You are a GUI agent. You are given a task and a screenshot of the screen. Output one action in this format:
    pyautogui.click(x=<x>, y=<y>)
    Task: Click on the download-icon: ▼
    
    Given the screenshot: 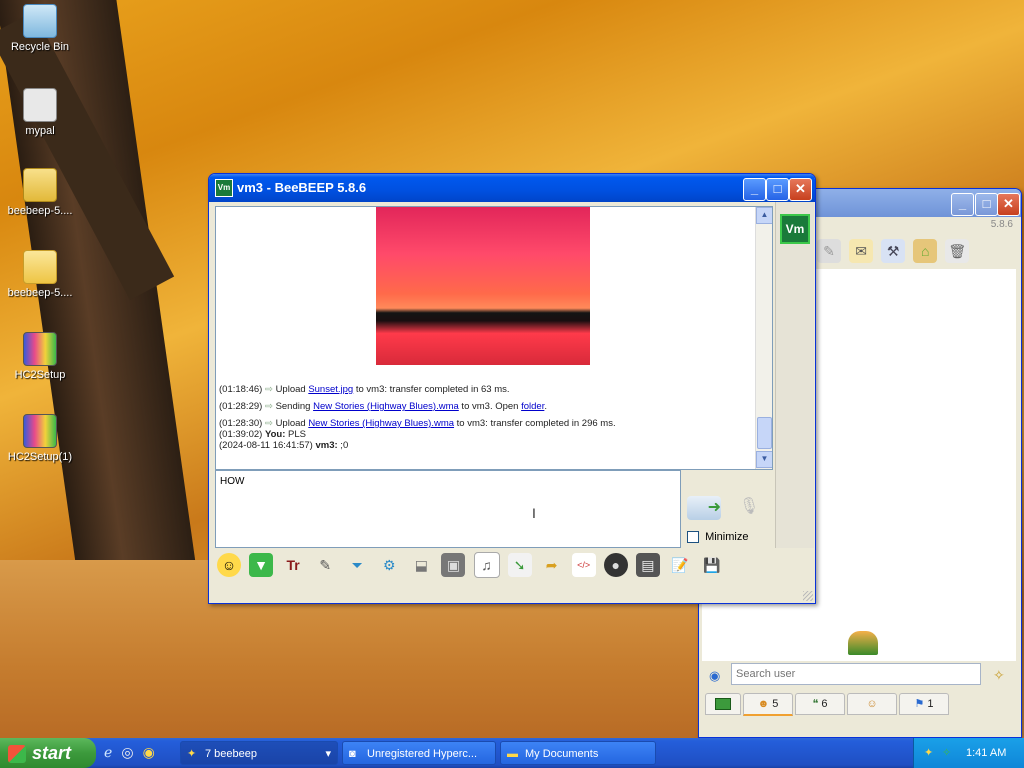 What is the action you would take?
    pyautogui.click(x=261, y=565)
    